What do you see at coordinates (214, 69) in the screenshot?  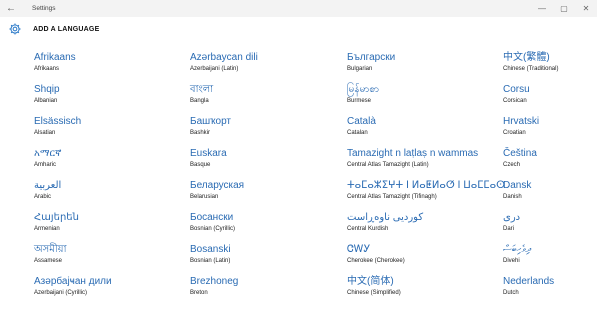 I see `language-english-name: Azerbaijani (Latin)` at bounding box center [214, 69].